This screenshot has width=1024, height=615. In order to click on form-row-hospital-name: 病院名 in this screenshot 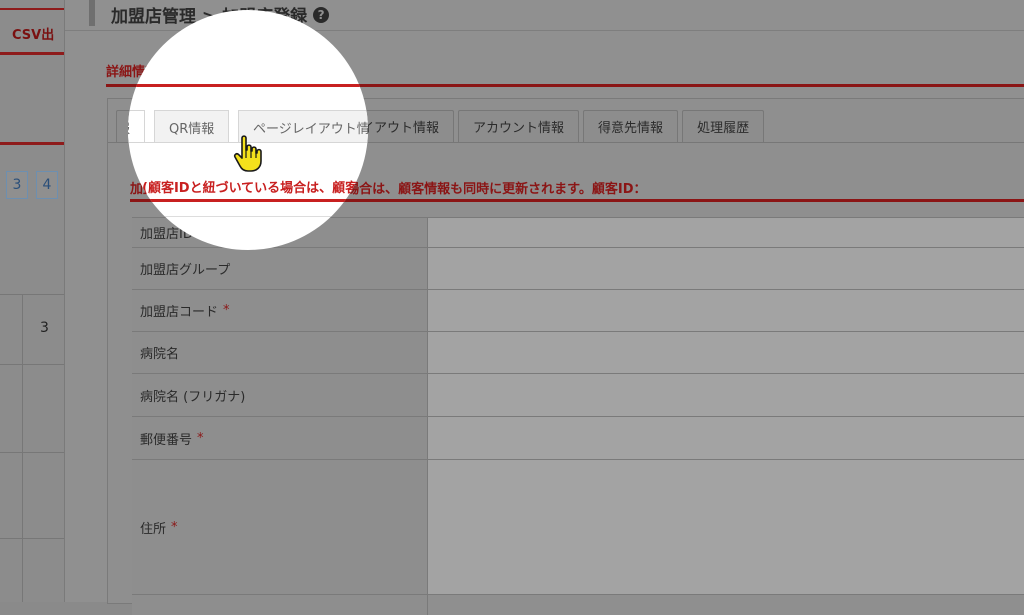, I will do `click(578, 352)`.